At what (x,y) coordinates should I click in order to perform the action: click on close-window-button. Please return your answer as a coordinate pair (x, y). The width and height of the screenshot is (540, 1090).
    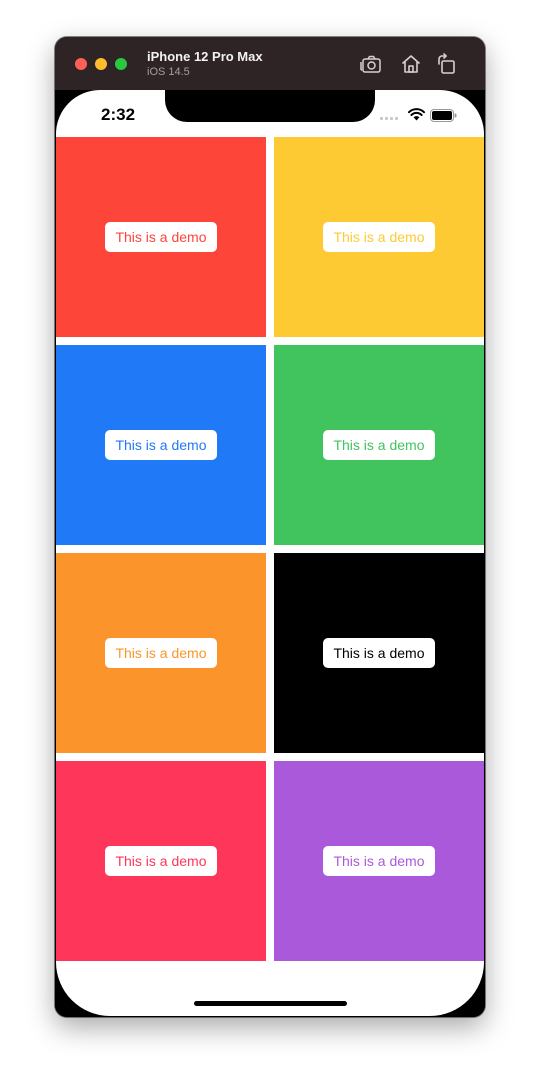
    Looking at the image, I should click on (81, 64).